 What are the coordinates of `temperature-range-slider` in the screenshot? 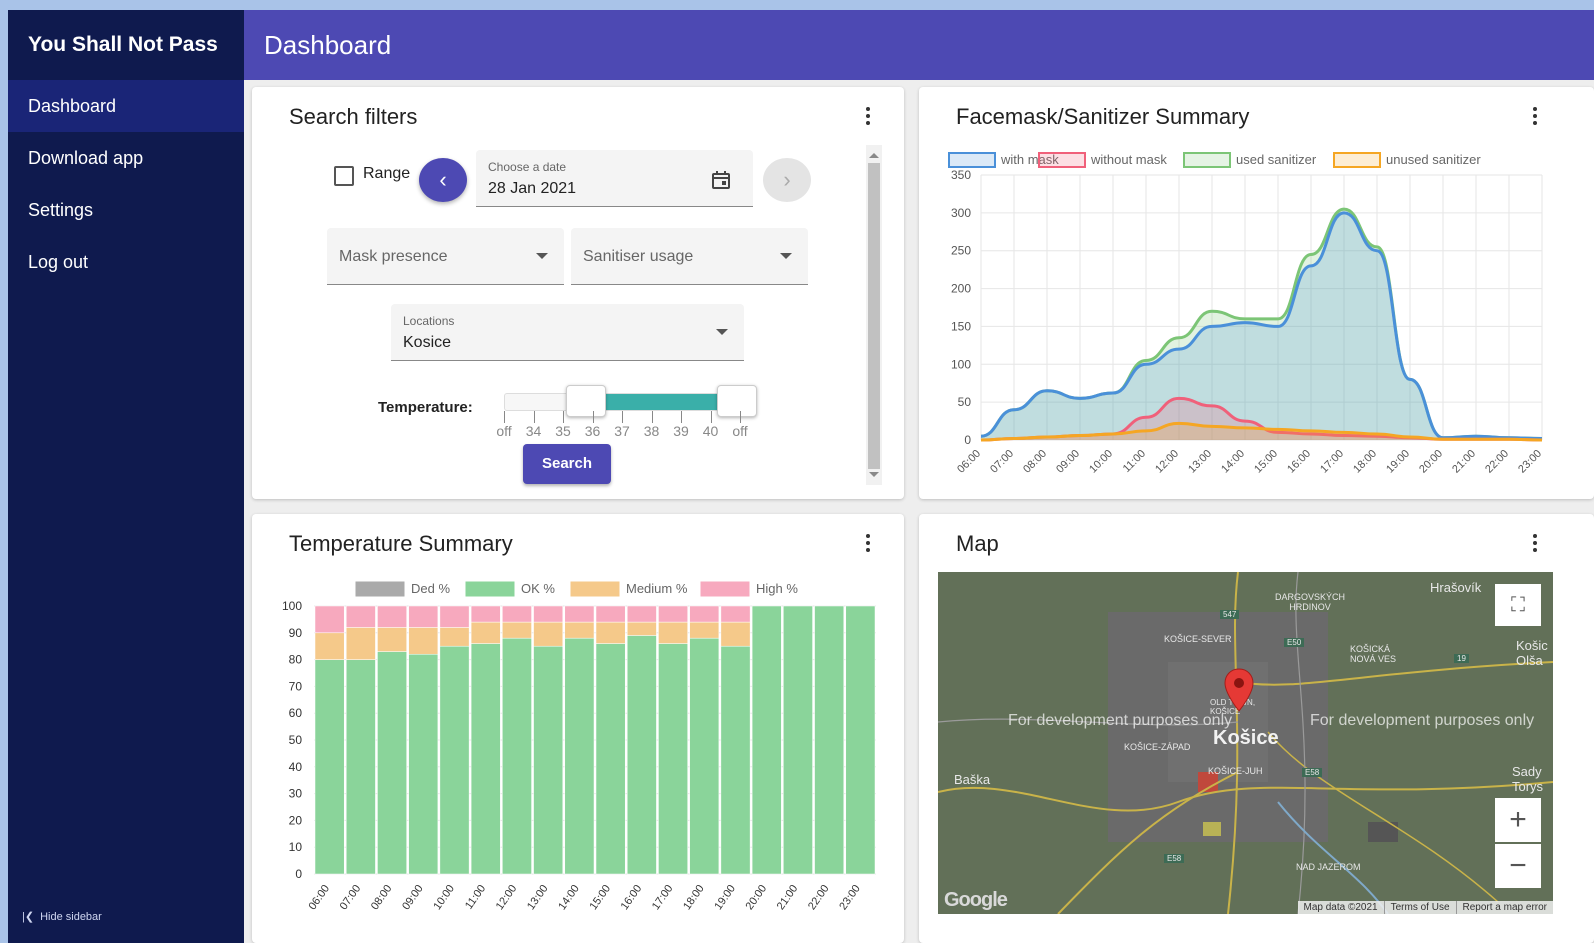 It's located at (630, 400).